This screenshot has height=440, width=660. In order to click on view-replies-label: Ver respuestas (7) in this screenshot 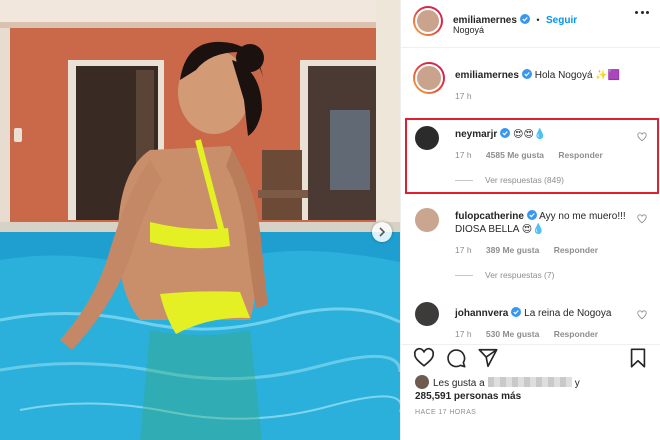, I will do `click(520, 275)`.